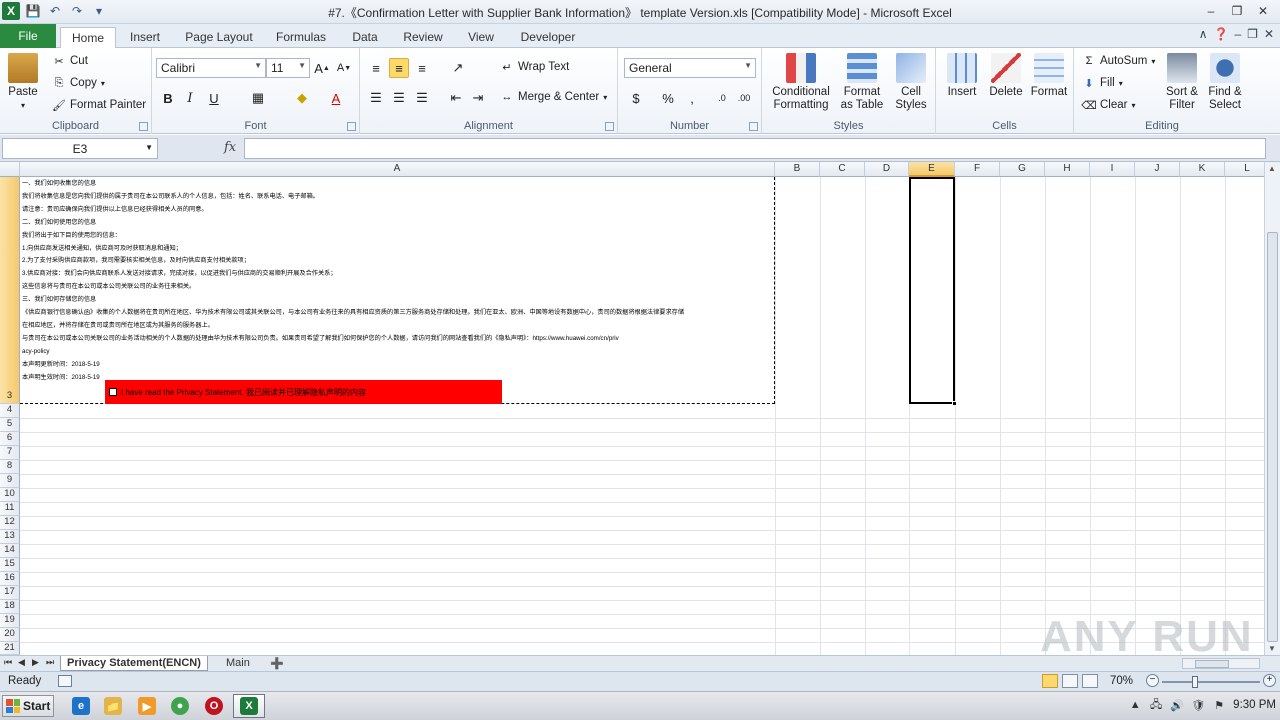 This screenshot has width=1280, height=720. I want to click on file-explorer-icon: 📁, so click(113, 706).